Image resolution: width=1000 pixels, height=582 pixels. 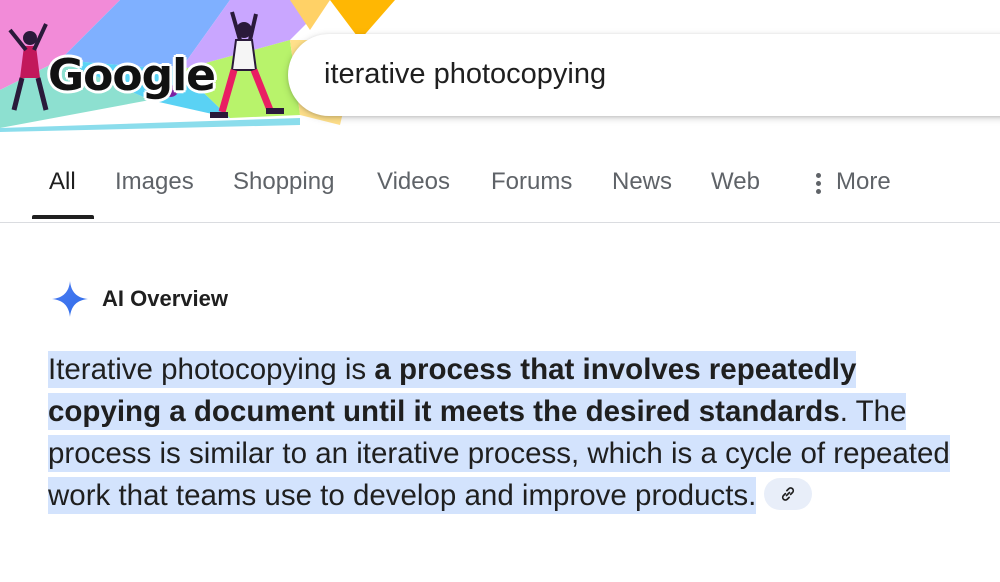 What do you see at coordinates (63, 217) in the screenshot?
I see `active-tab-indicator` at bounding box center [63, 217].